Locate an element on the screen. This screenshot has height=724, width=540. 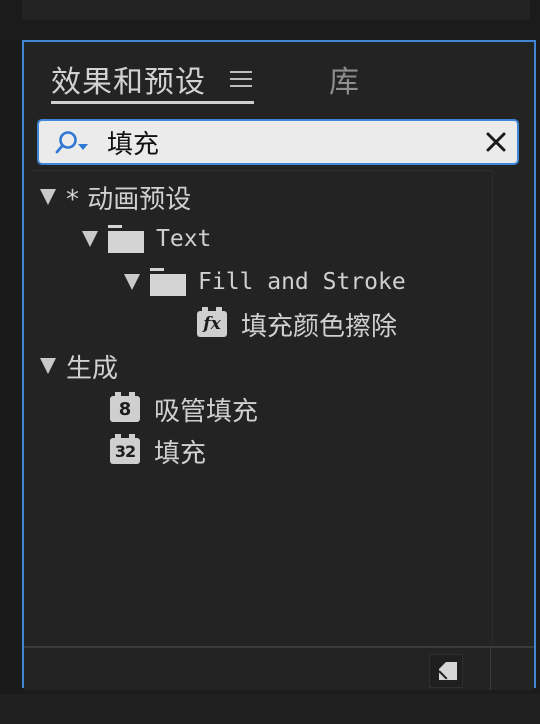
tree-item-fill-stroke-folder: Fill and Stroke is located at coordinates (265, 282).